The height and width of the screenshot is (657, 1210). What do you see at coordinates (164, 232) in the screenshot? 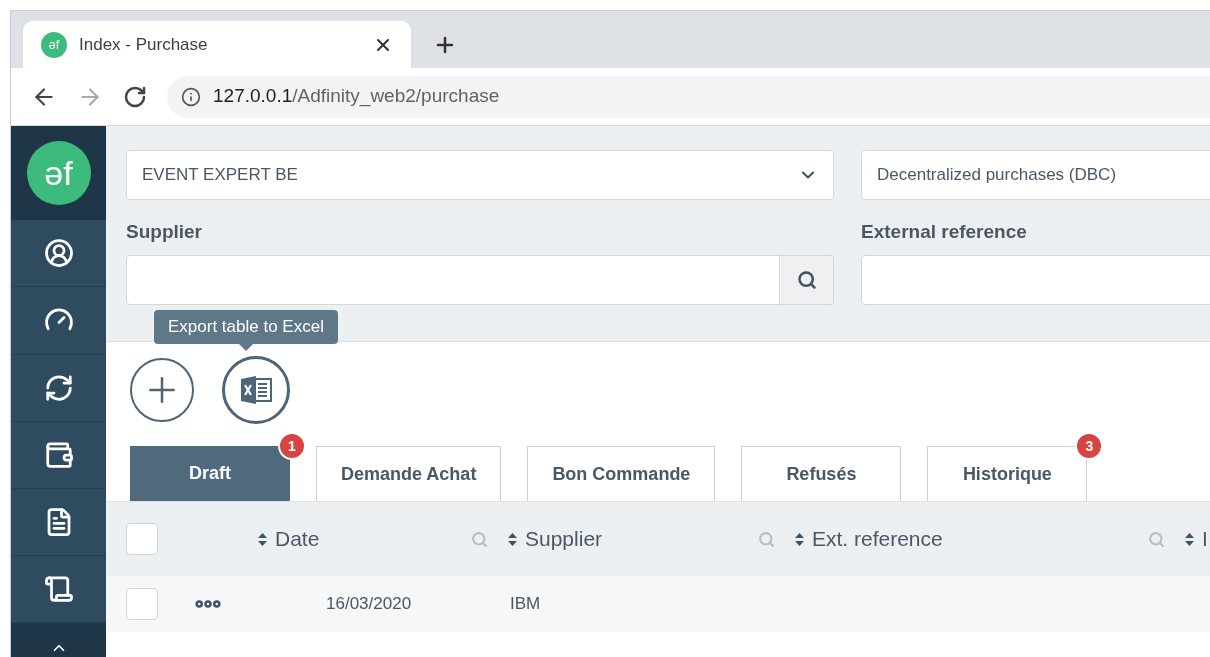
I see `field-label: Supplier` at bounding box center [164, 232].